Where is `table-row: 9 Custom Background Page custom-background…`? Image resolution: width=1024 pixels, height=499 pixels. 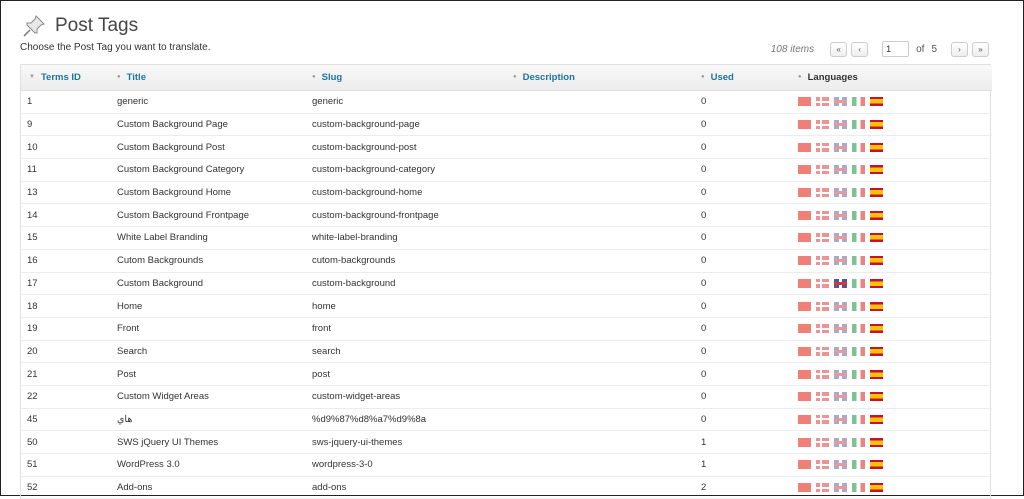 table-row: 9 Custom Background Page custom-background… is located at coordinates (506, 125).